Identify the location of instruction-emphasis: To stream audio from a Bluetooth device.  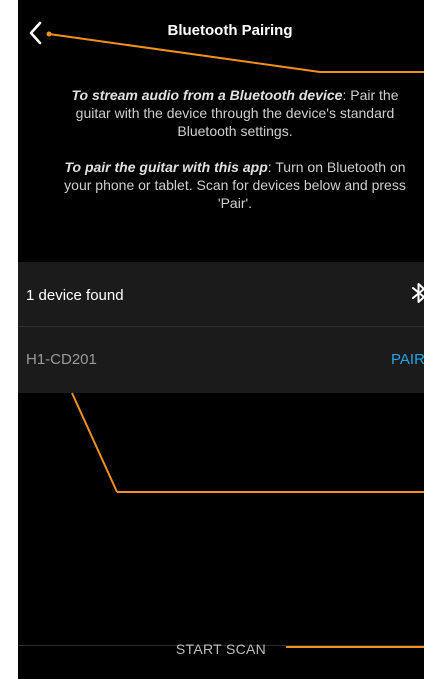
(207, 95).